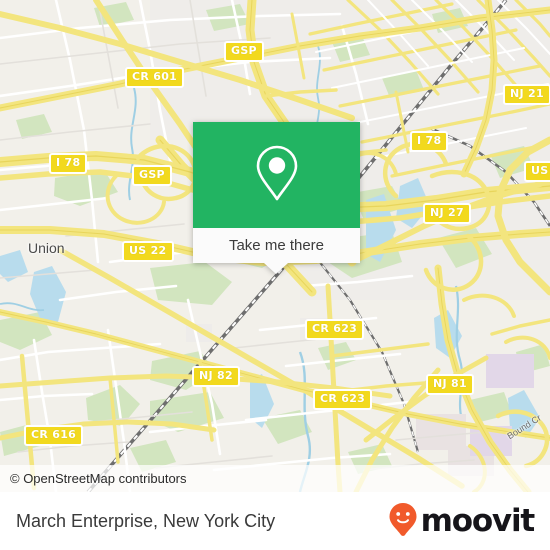 Image resolution: width=550 pixels, height=550 pixels. Describe the element at coordinates (343, 399) in the screenshot. I see `road-shield-cr623-south: CR 623` at that location.